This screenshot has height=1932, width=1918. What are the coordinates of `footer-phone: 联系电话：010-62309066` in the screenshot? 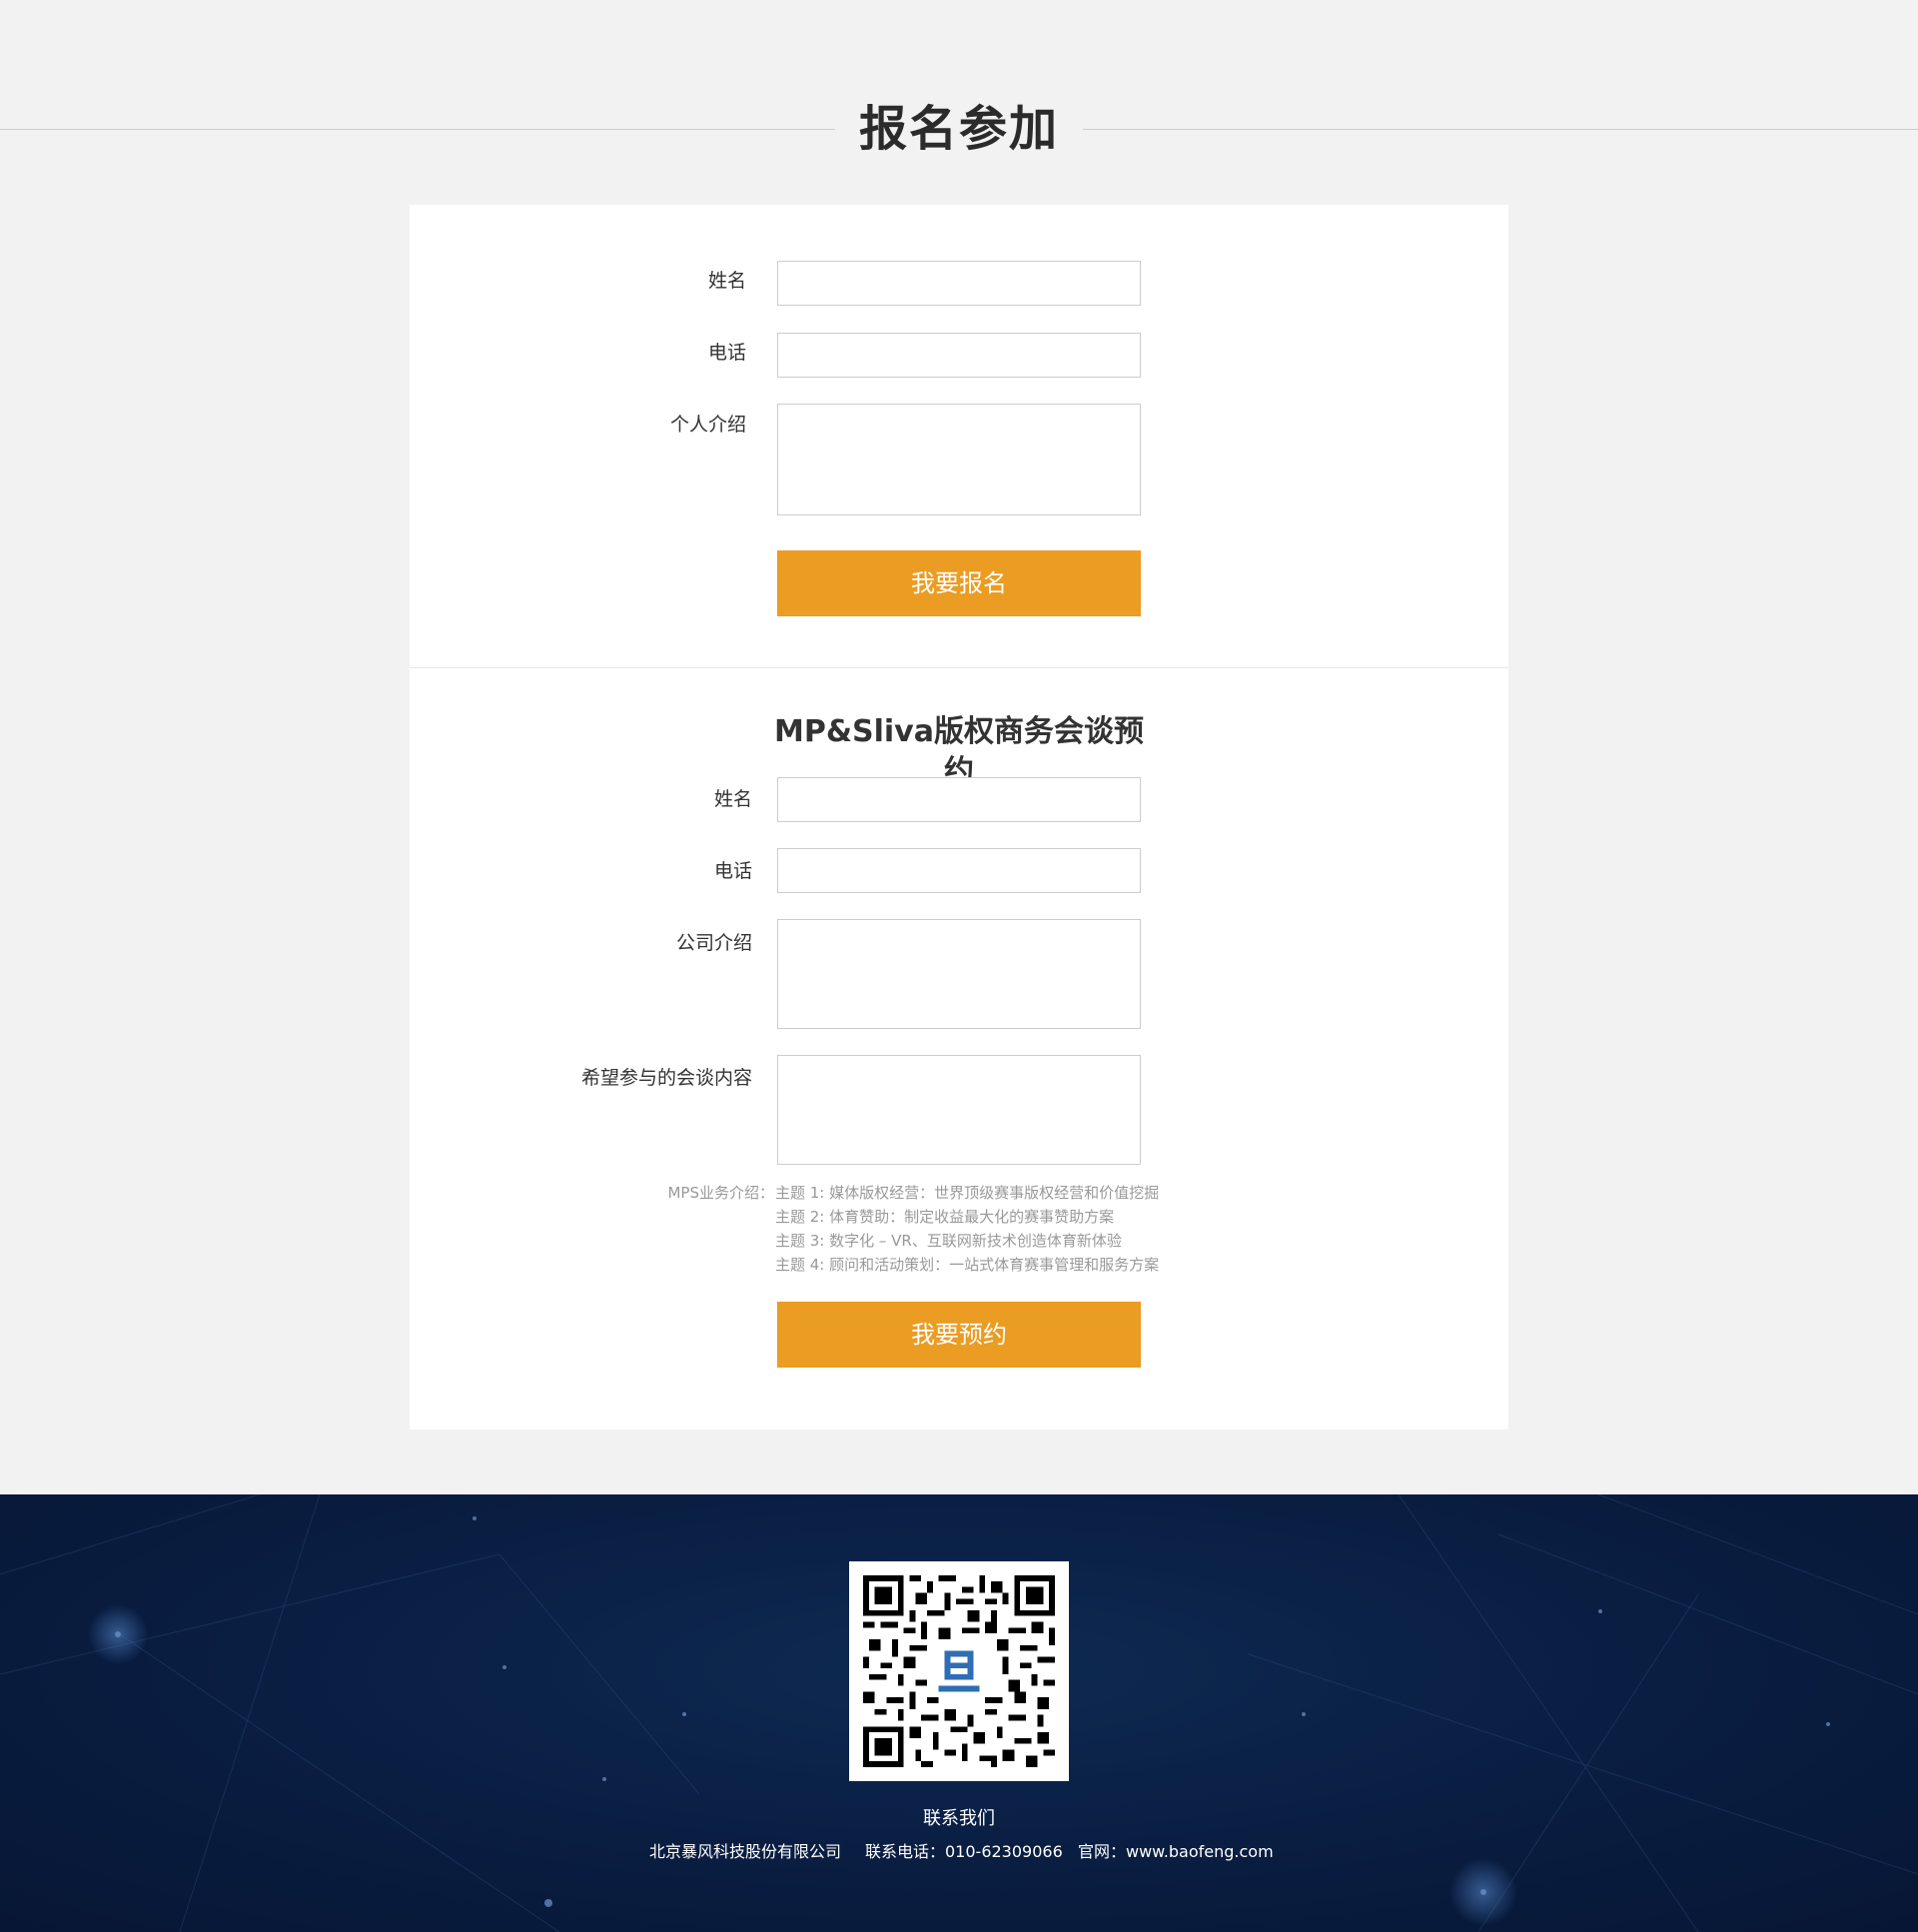 It's located at (964, 1851).